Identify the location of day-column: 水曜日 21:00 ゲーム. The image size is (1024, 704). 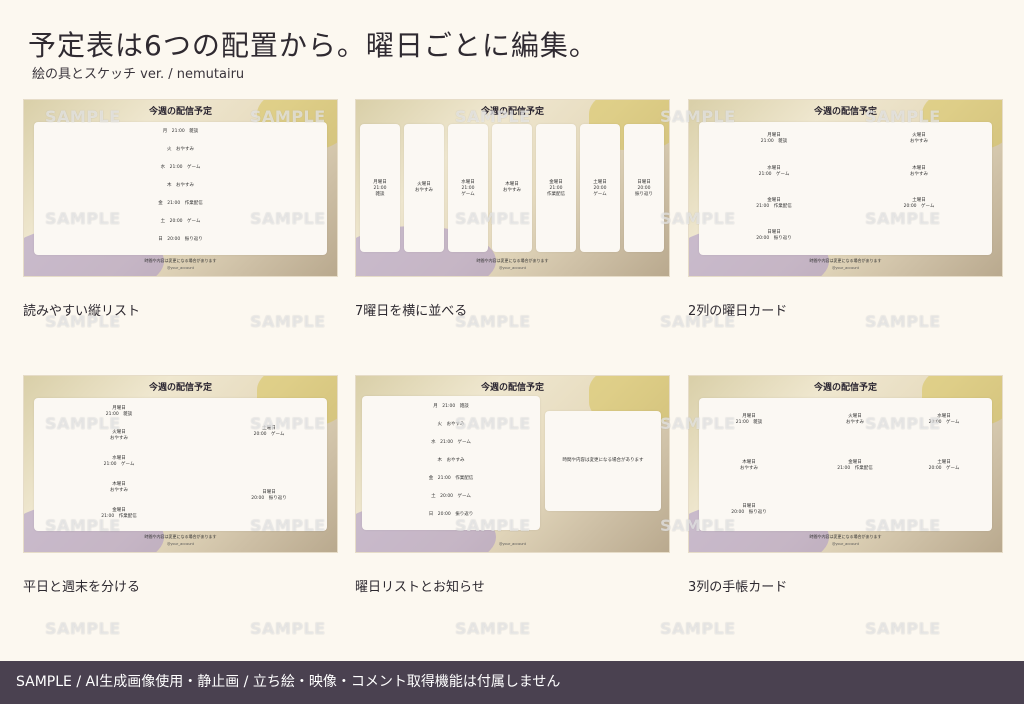
(468, 188).